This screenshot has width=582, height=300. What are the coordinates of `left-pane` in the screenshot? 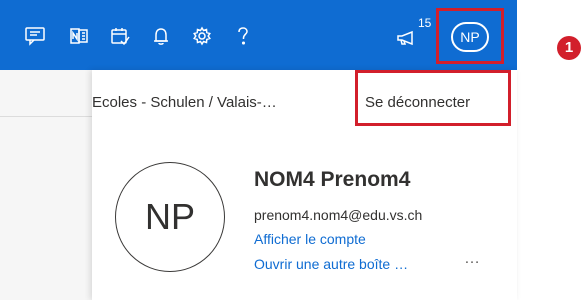 It's located at (46, 185).